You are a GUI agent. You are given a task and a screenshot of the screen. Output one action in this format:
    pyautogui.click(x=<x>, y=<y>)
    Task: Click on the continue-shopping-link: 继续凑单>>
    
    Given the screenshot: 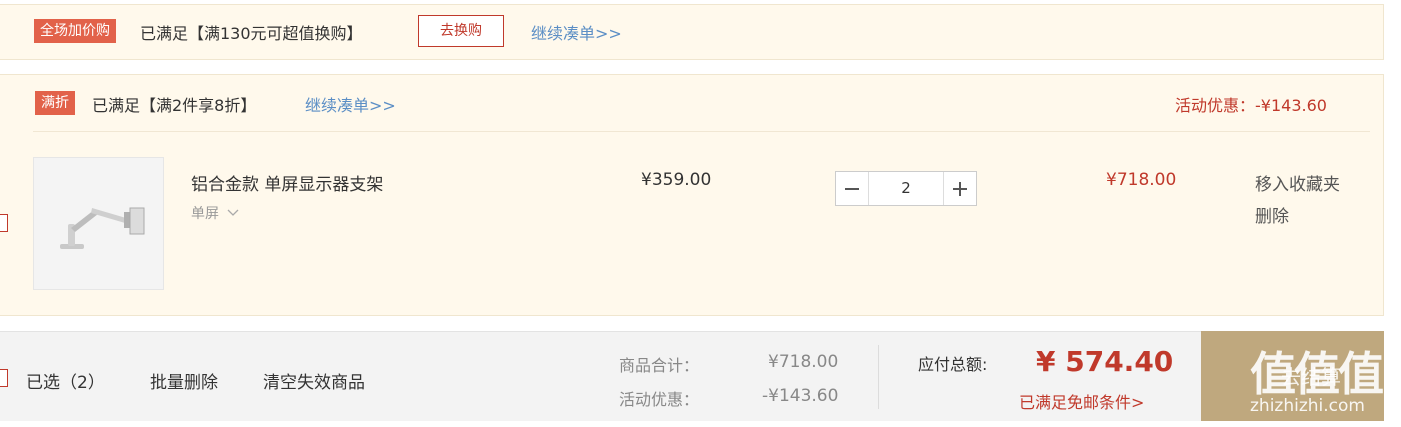 What is the action you would take?
    pyautogui.click(x=576, y=32)
    